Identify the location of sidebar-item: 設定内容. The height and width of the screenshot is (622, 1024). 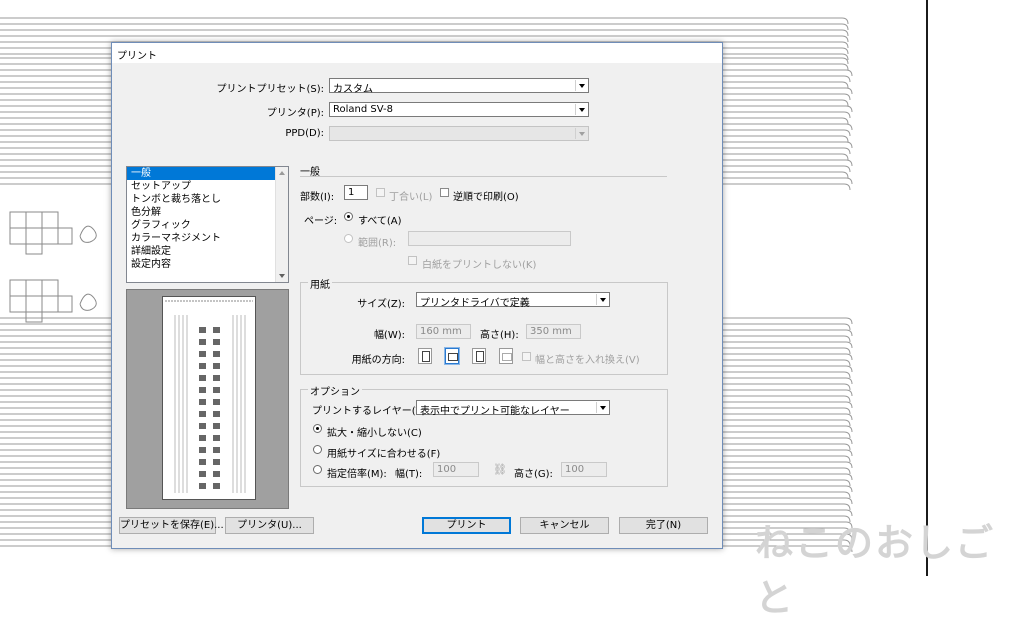
(207, 264).